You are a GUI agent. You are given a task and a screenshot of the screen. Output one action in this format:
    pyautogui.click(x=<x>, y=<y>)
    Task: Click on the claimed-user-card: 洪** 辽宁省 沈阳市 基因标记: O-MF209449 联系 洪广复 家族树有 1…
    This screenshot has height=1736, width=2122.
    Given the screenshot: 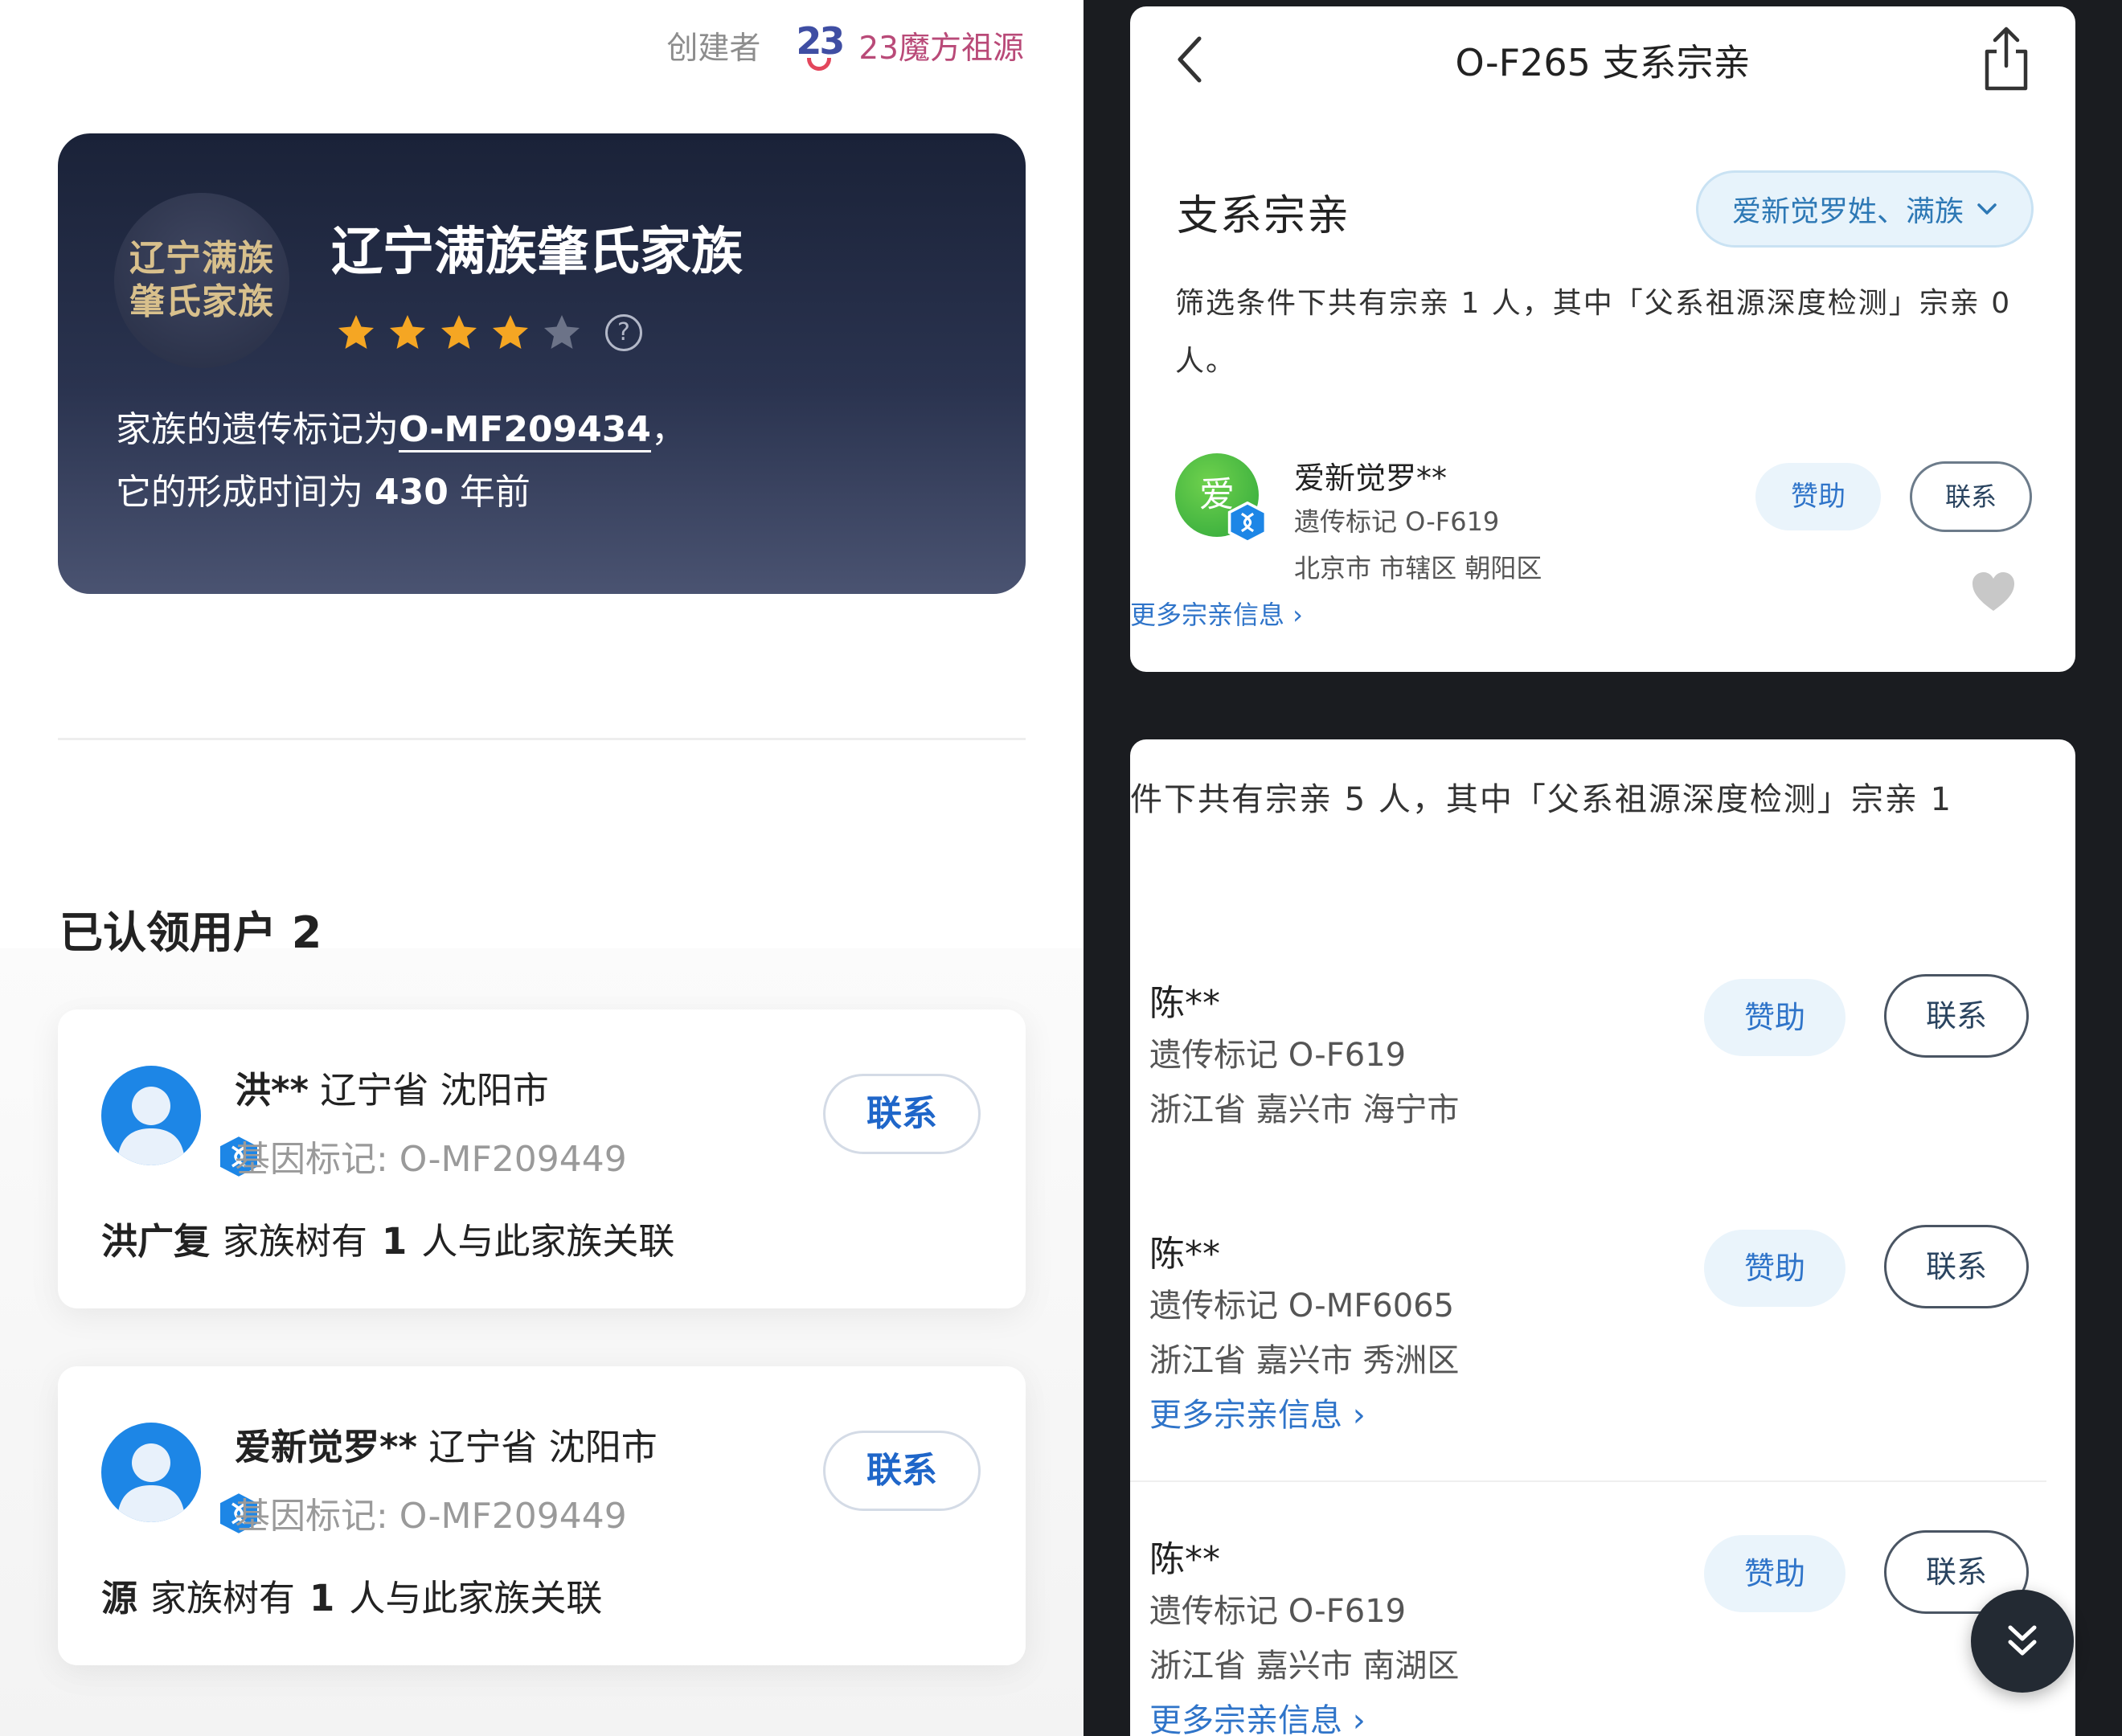 What is the action you would take?
    pyautogui.click(x=542, y=1158)
    